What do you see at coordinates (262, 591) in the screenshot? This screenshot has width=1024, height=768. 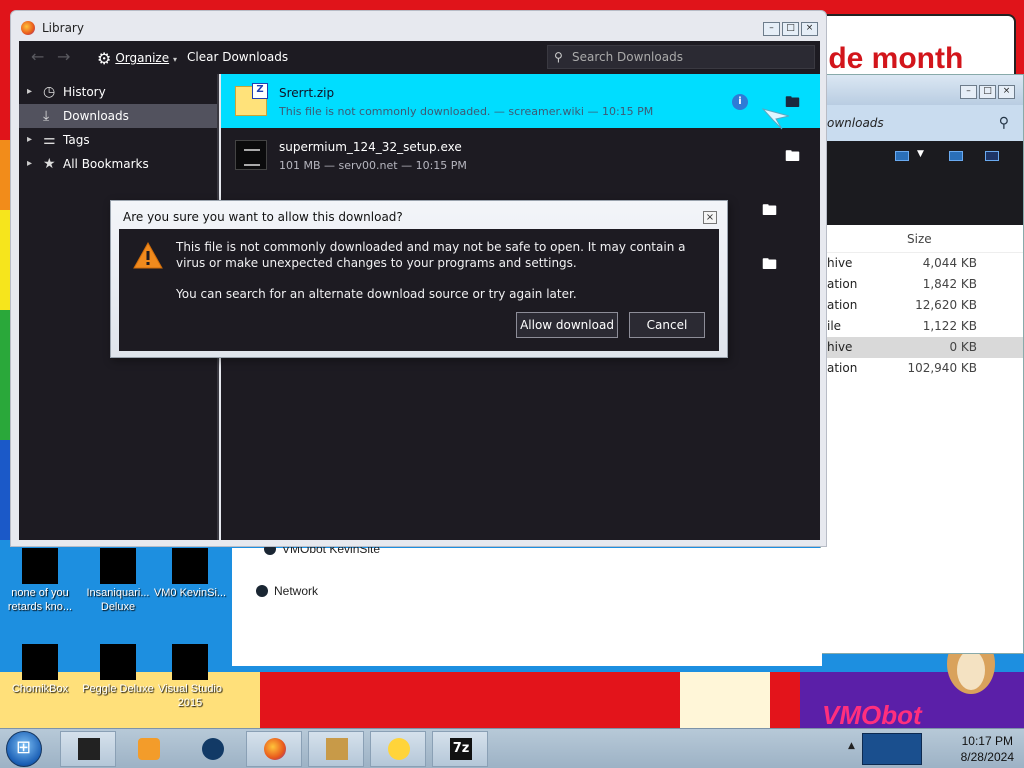 I see `network-icon` at bounding box center [262, 591].